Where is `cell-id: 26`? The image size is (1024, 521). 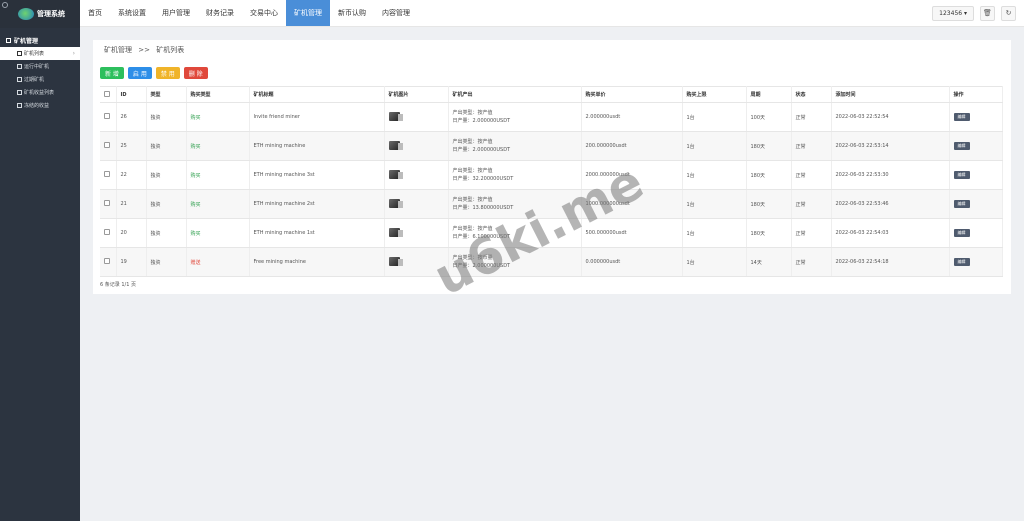
cell-id: 26 is located at coordinates (131, 117).